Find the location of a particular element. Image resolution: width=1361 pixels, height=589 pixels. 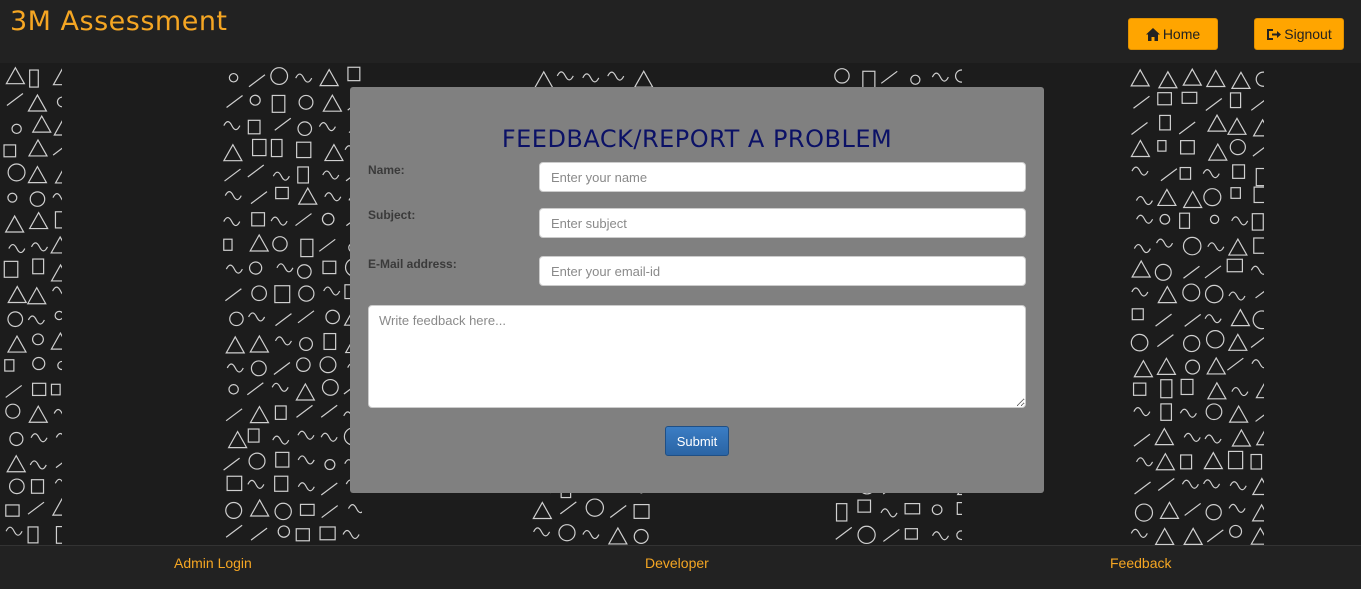

submit-button: Submit is located at coordinates (697, 441).